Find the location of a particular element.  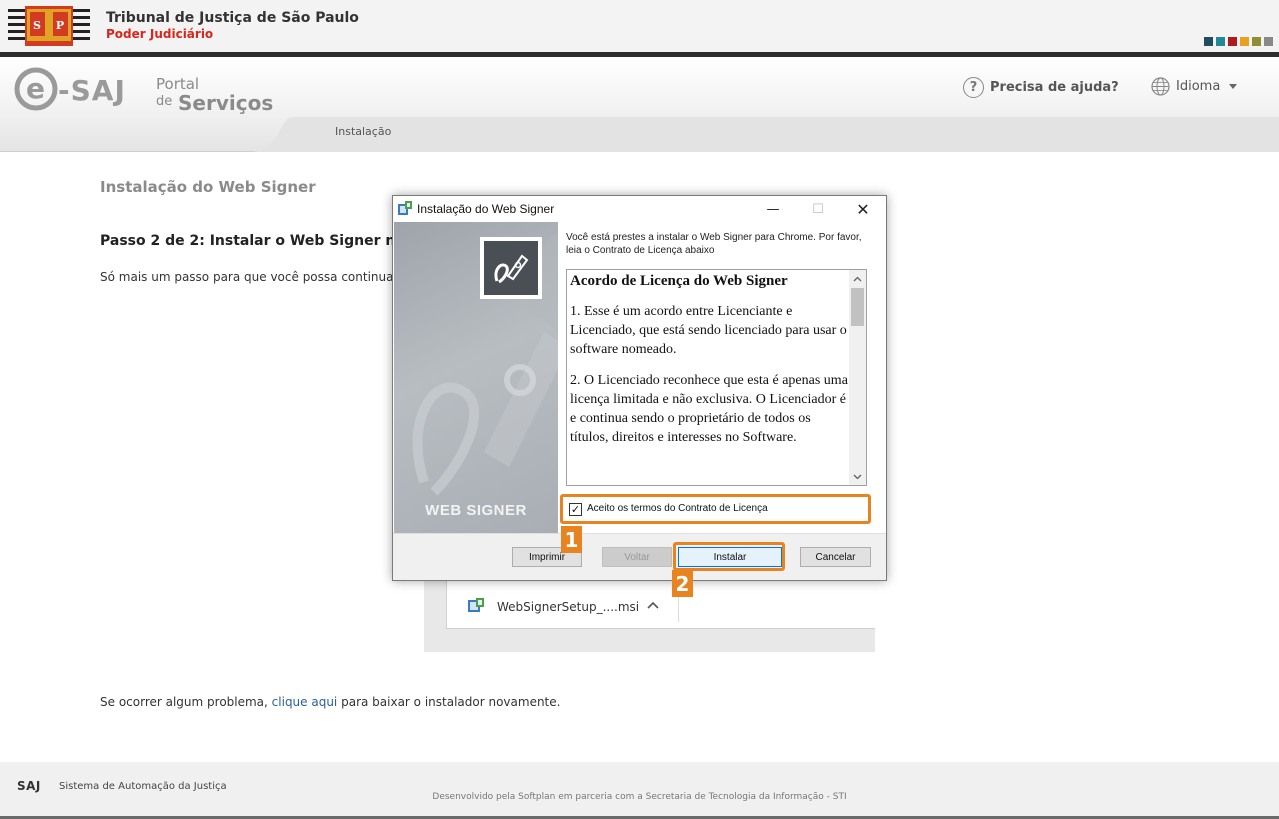

install-button: Instalar is located at coordinates (730, 557).